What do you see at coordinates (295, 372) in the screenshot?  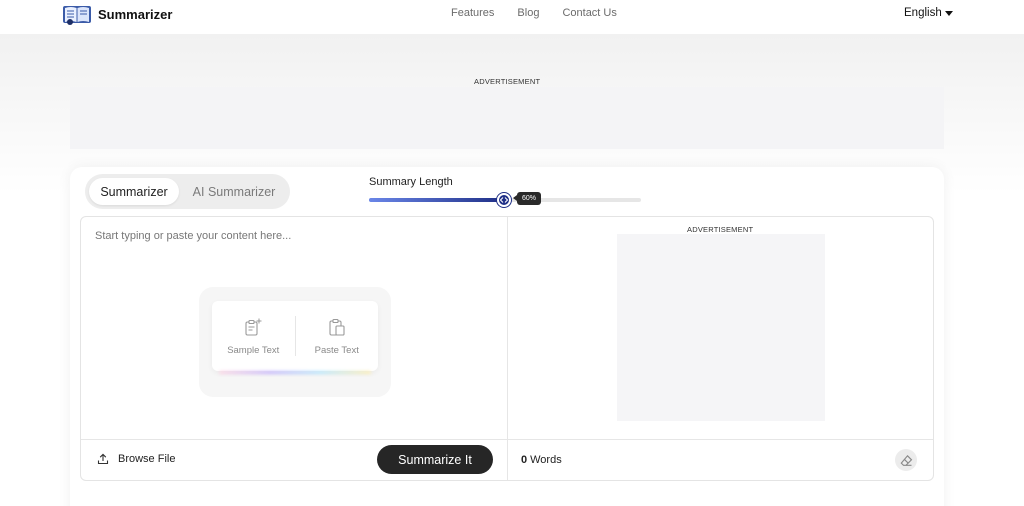 I see `quick-actions-glow` at bounding box center [295, 372].